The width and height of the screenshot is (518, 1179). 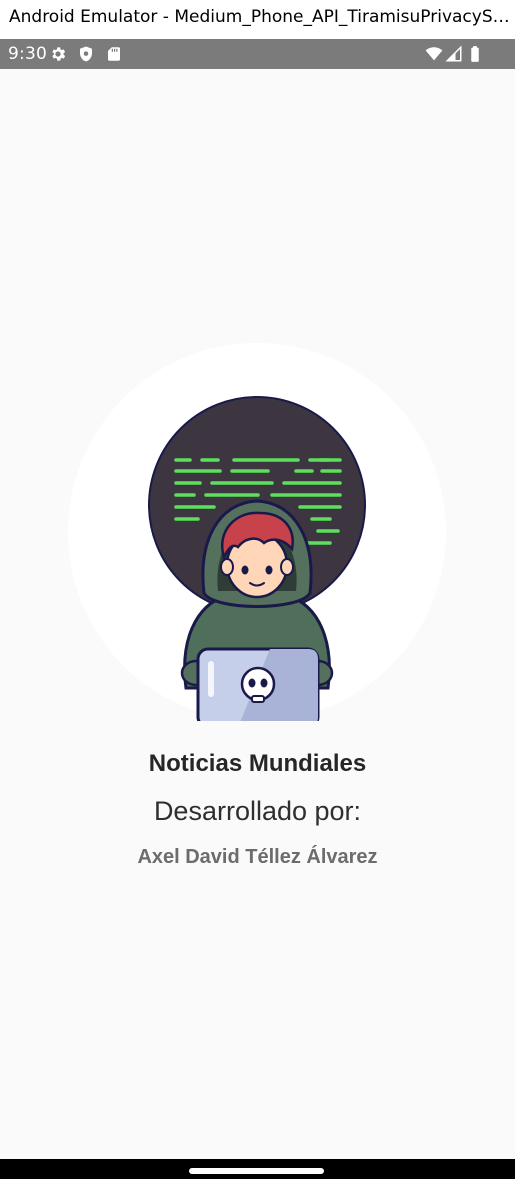 What do you see at coordinates (257, 558) in the screenshot?
I see `hacker-illustration` at bounding box center [257, 558].